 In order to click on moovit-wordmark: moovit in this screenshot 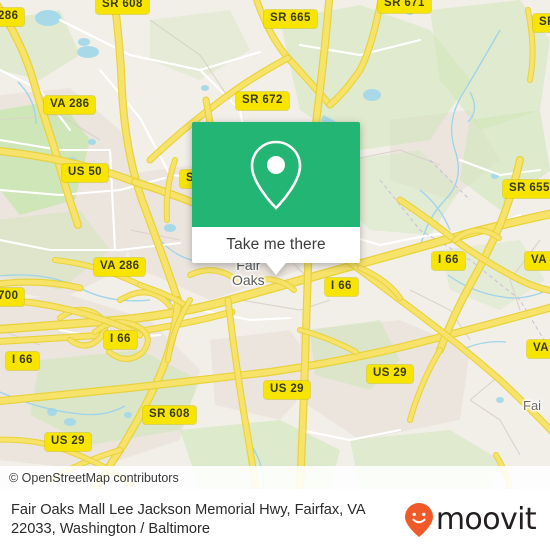, I will do `click(486, 519)`.